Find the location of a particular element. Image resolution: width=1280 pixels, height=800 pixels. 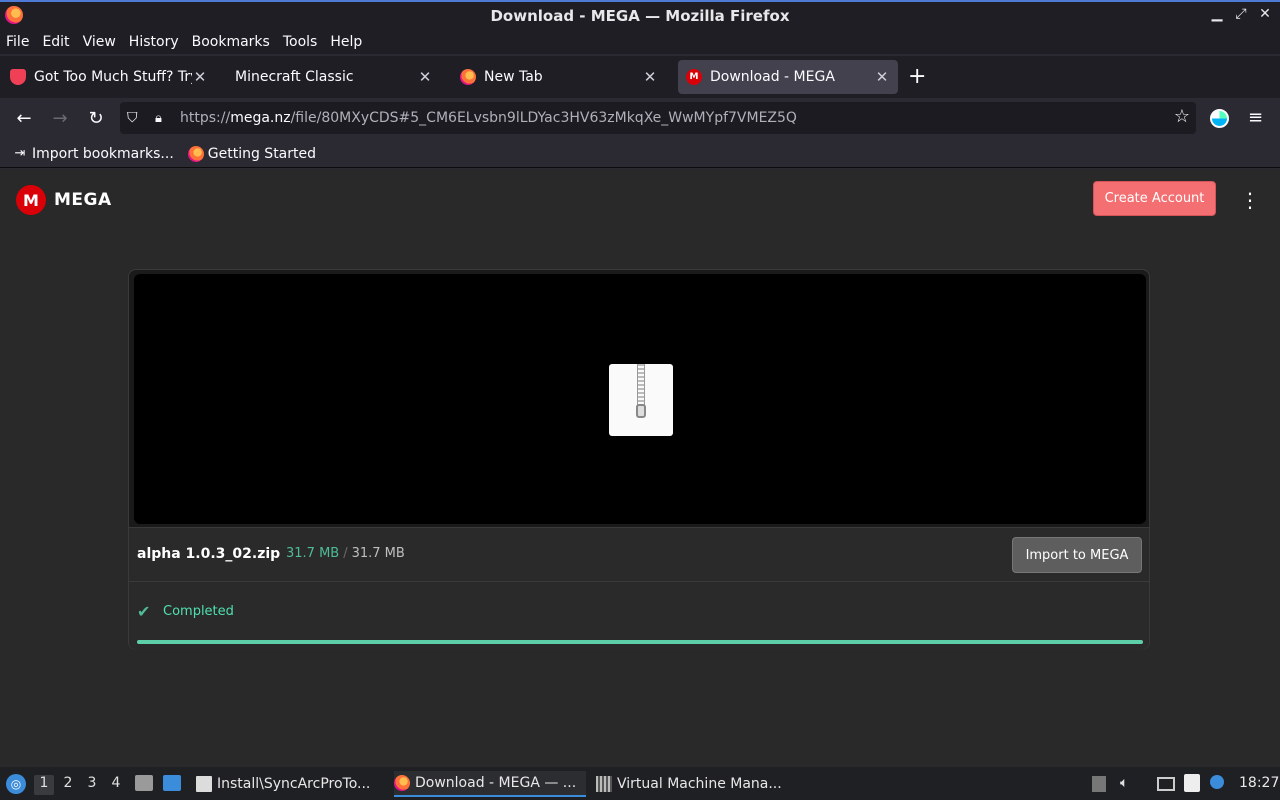

more-options-icon: ⋮ is located at coordinates (1250, 200).